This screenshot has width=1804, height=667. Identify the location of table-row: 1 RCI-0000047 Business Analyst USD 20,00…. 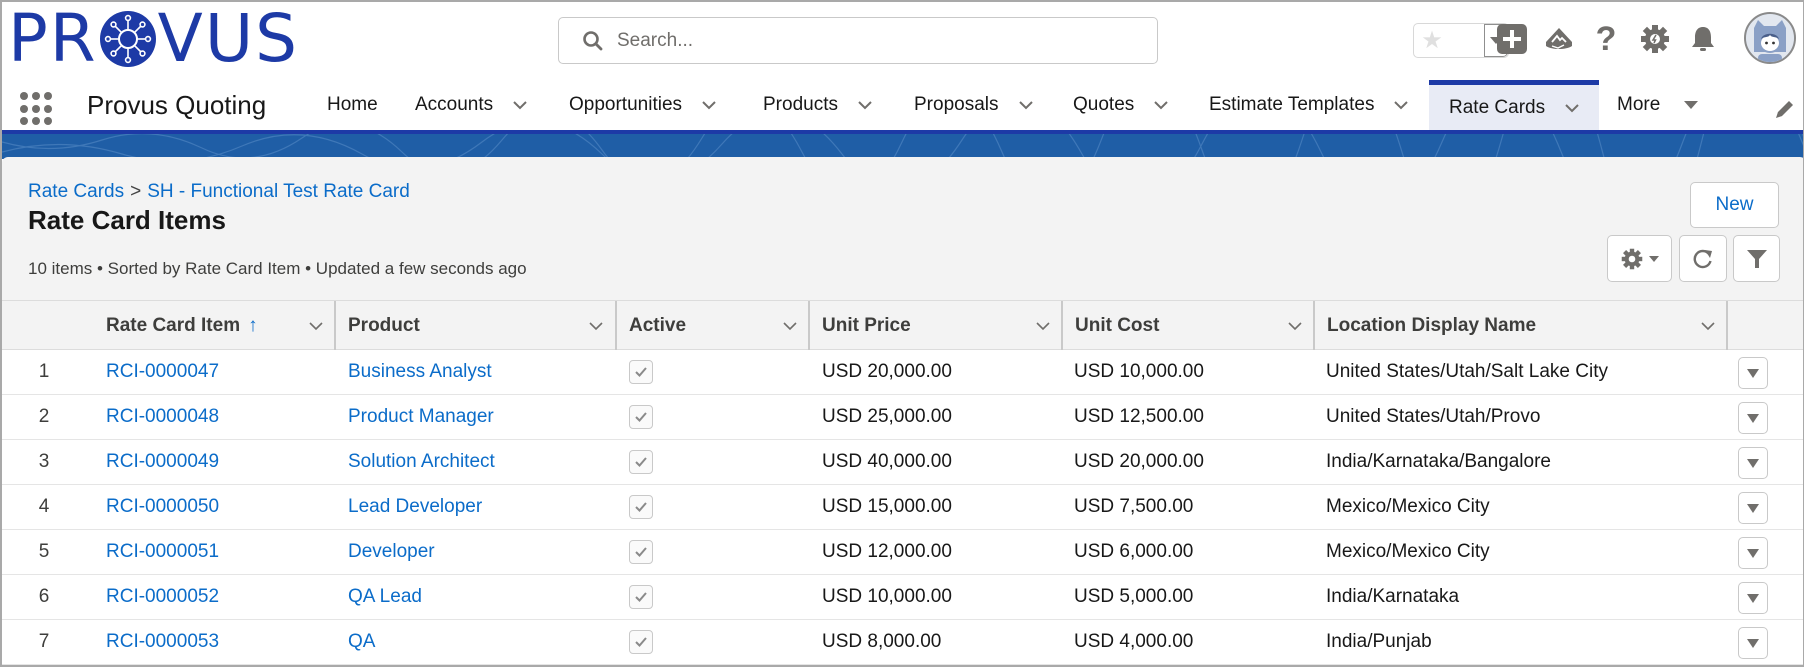
(902, 372).